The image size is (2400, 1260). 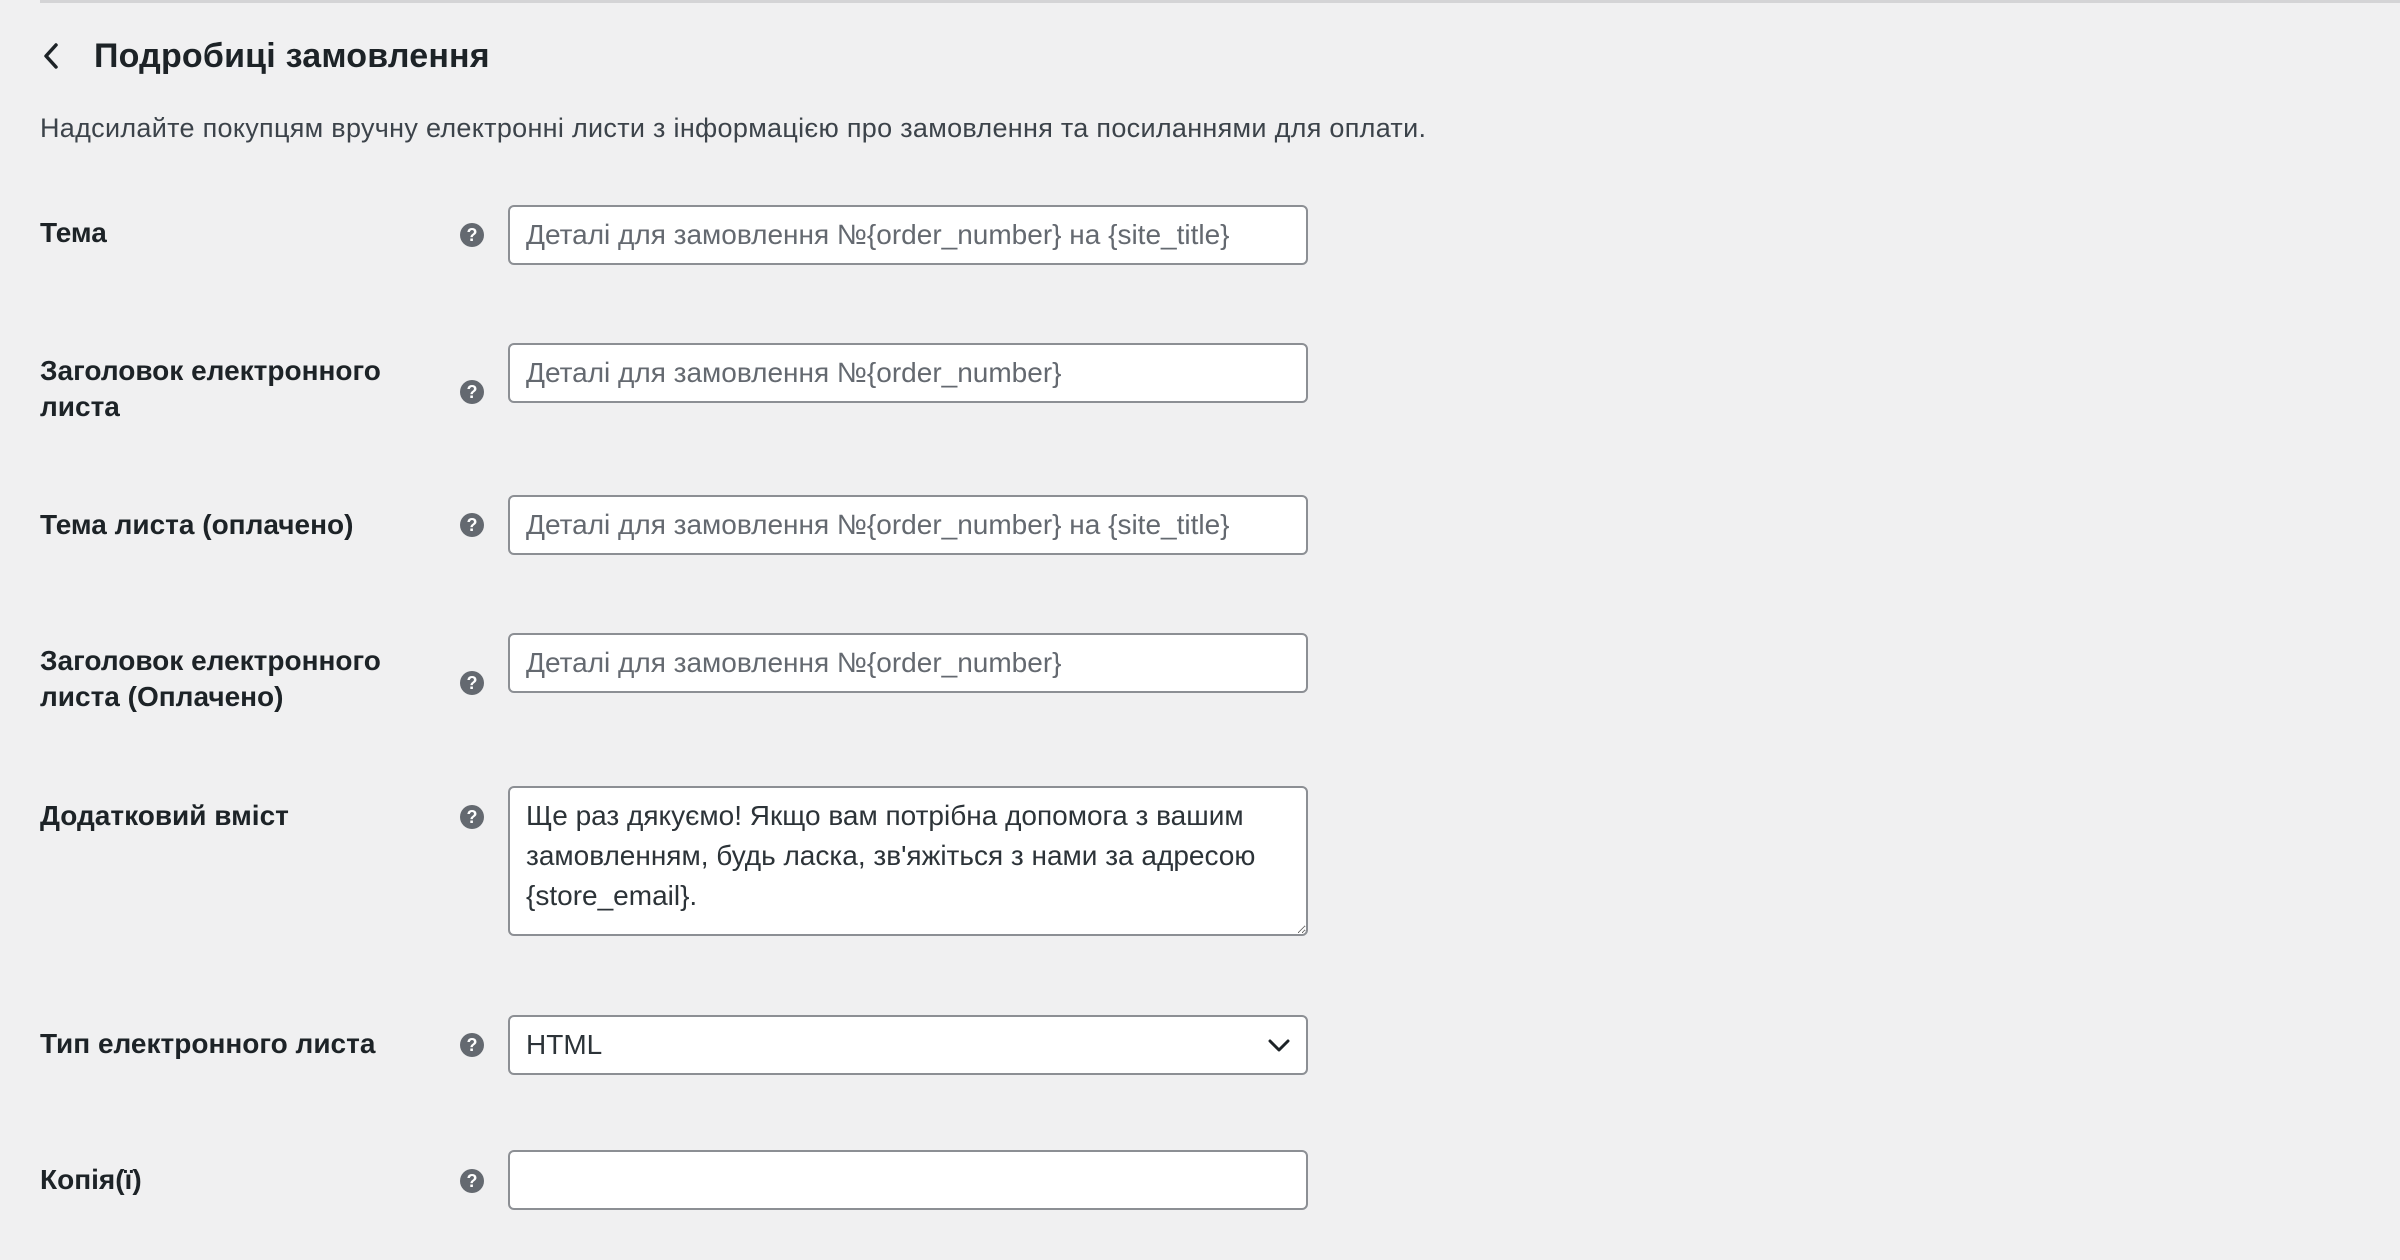 I want to click on chevron-left-icon, so click(x=51, y=56).